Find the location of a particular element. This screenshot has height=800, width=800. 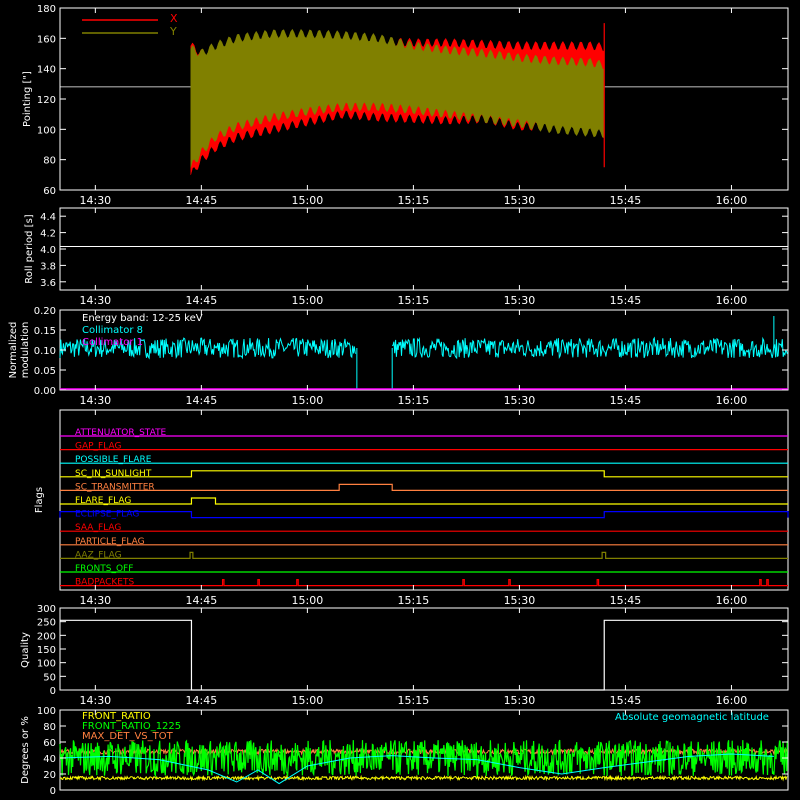

energy-band-label: Energy band: 12-25 keV is located at coordinates (142, 318).